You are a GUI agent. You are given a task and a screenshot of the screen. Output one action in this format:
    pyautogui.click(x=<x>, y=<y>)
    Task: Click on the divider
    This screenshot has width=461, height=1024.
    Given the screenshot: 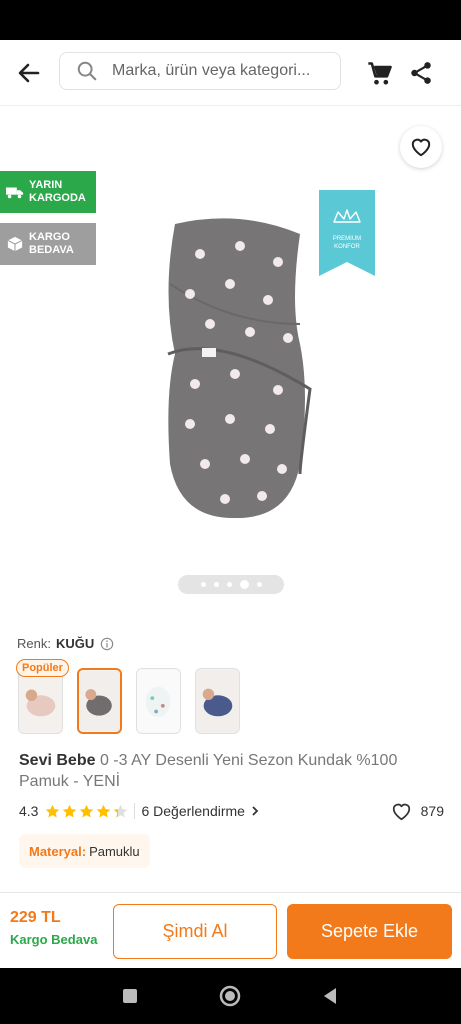 What is the action you would take?
    pyautogui.click(x=135, y=811)
    